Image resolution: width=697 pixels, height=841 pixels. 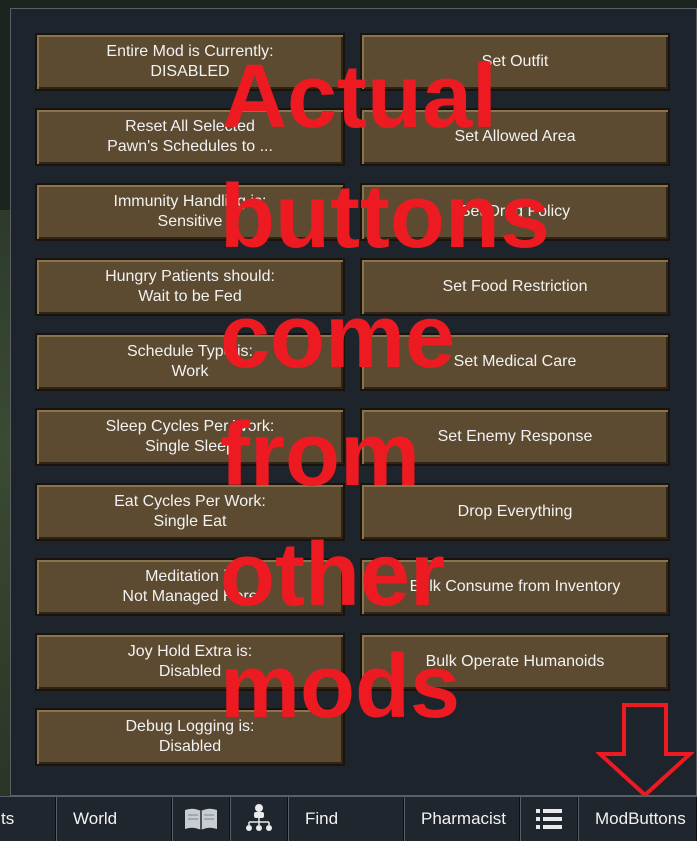 I want to click on book-icon, so click(x=201, y=819).